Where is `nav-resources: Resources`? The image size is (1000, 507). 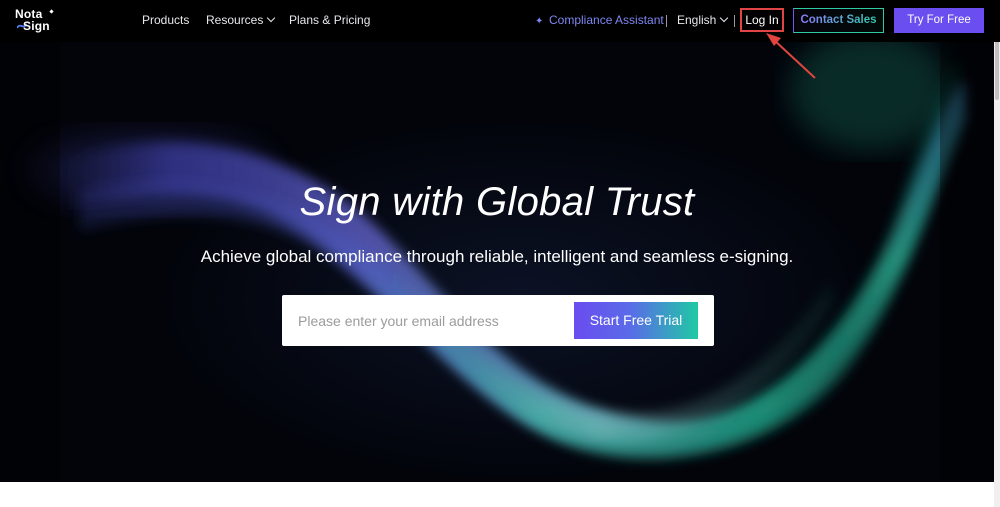
nav-resources: Resources is located at coordinates (241, 20).